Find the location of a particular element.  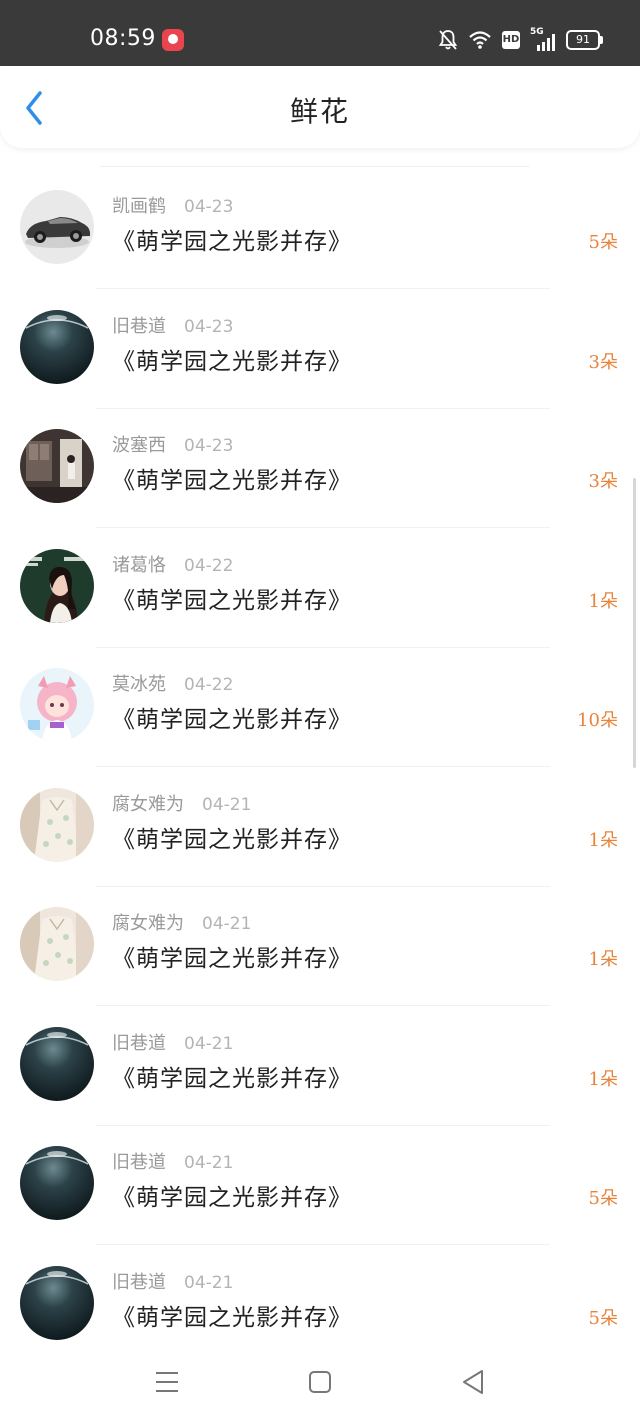

item-meta: 旧巷道 04-23 is located at coordinates (172, 325).